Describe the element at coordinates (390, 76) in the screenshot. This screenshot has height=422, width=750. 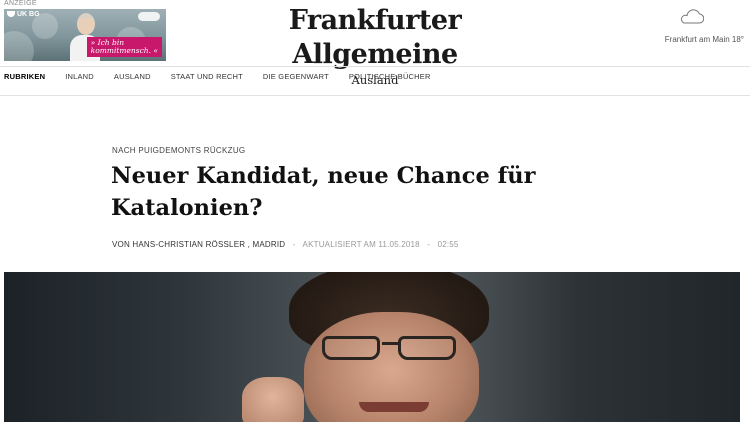
I see `nav-item-politische-buecher: POLITISCHE BÜCHER` at that location.